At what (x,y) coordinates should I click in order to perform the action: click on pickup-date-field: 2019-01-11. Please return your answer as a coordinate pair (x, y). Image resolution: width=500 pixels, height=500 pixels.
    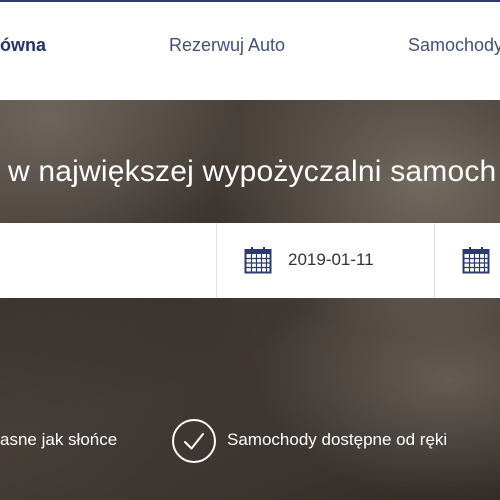
    Looking at the image, I should click on (325, 260).